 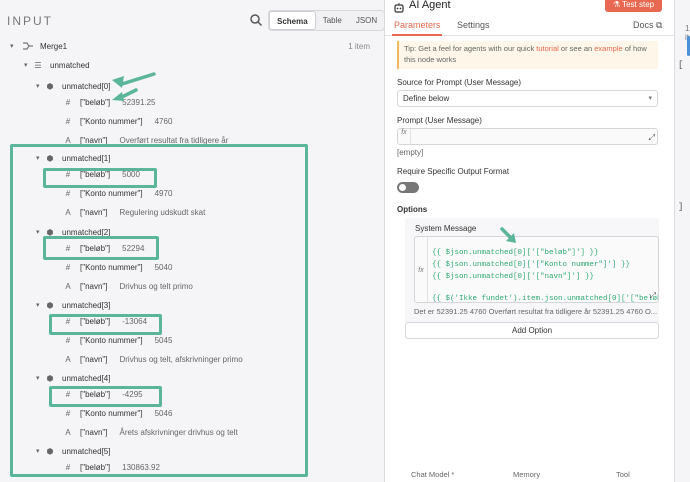 What do you see at coordinates (439, 120) in the screenshot?
I see `prompt-label: Prompt (User Message)` at bounding box center [439, 120].